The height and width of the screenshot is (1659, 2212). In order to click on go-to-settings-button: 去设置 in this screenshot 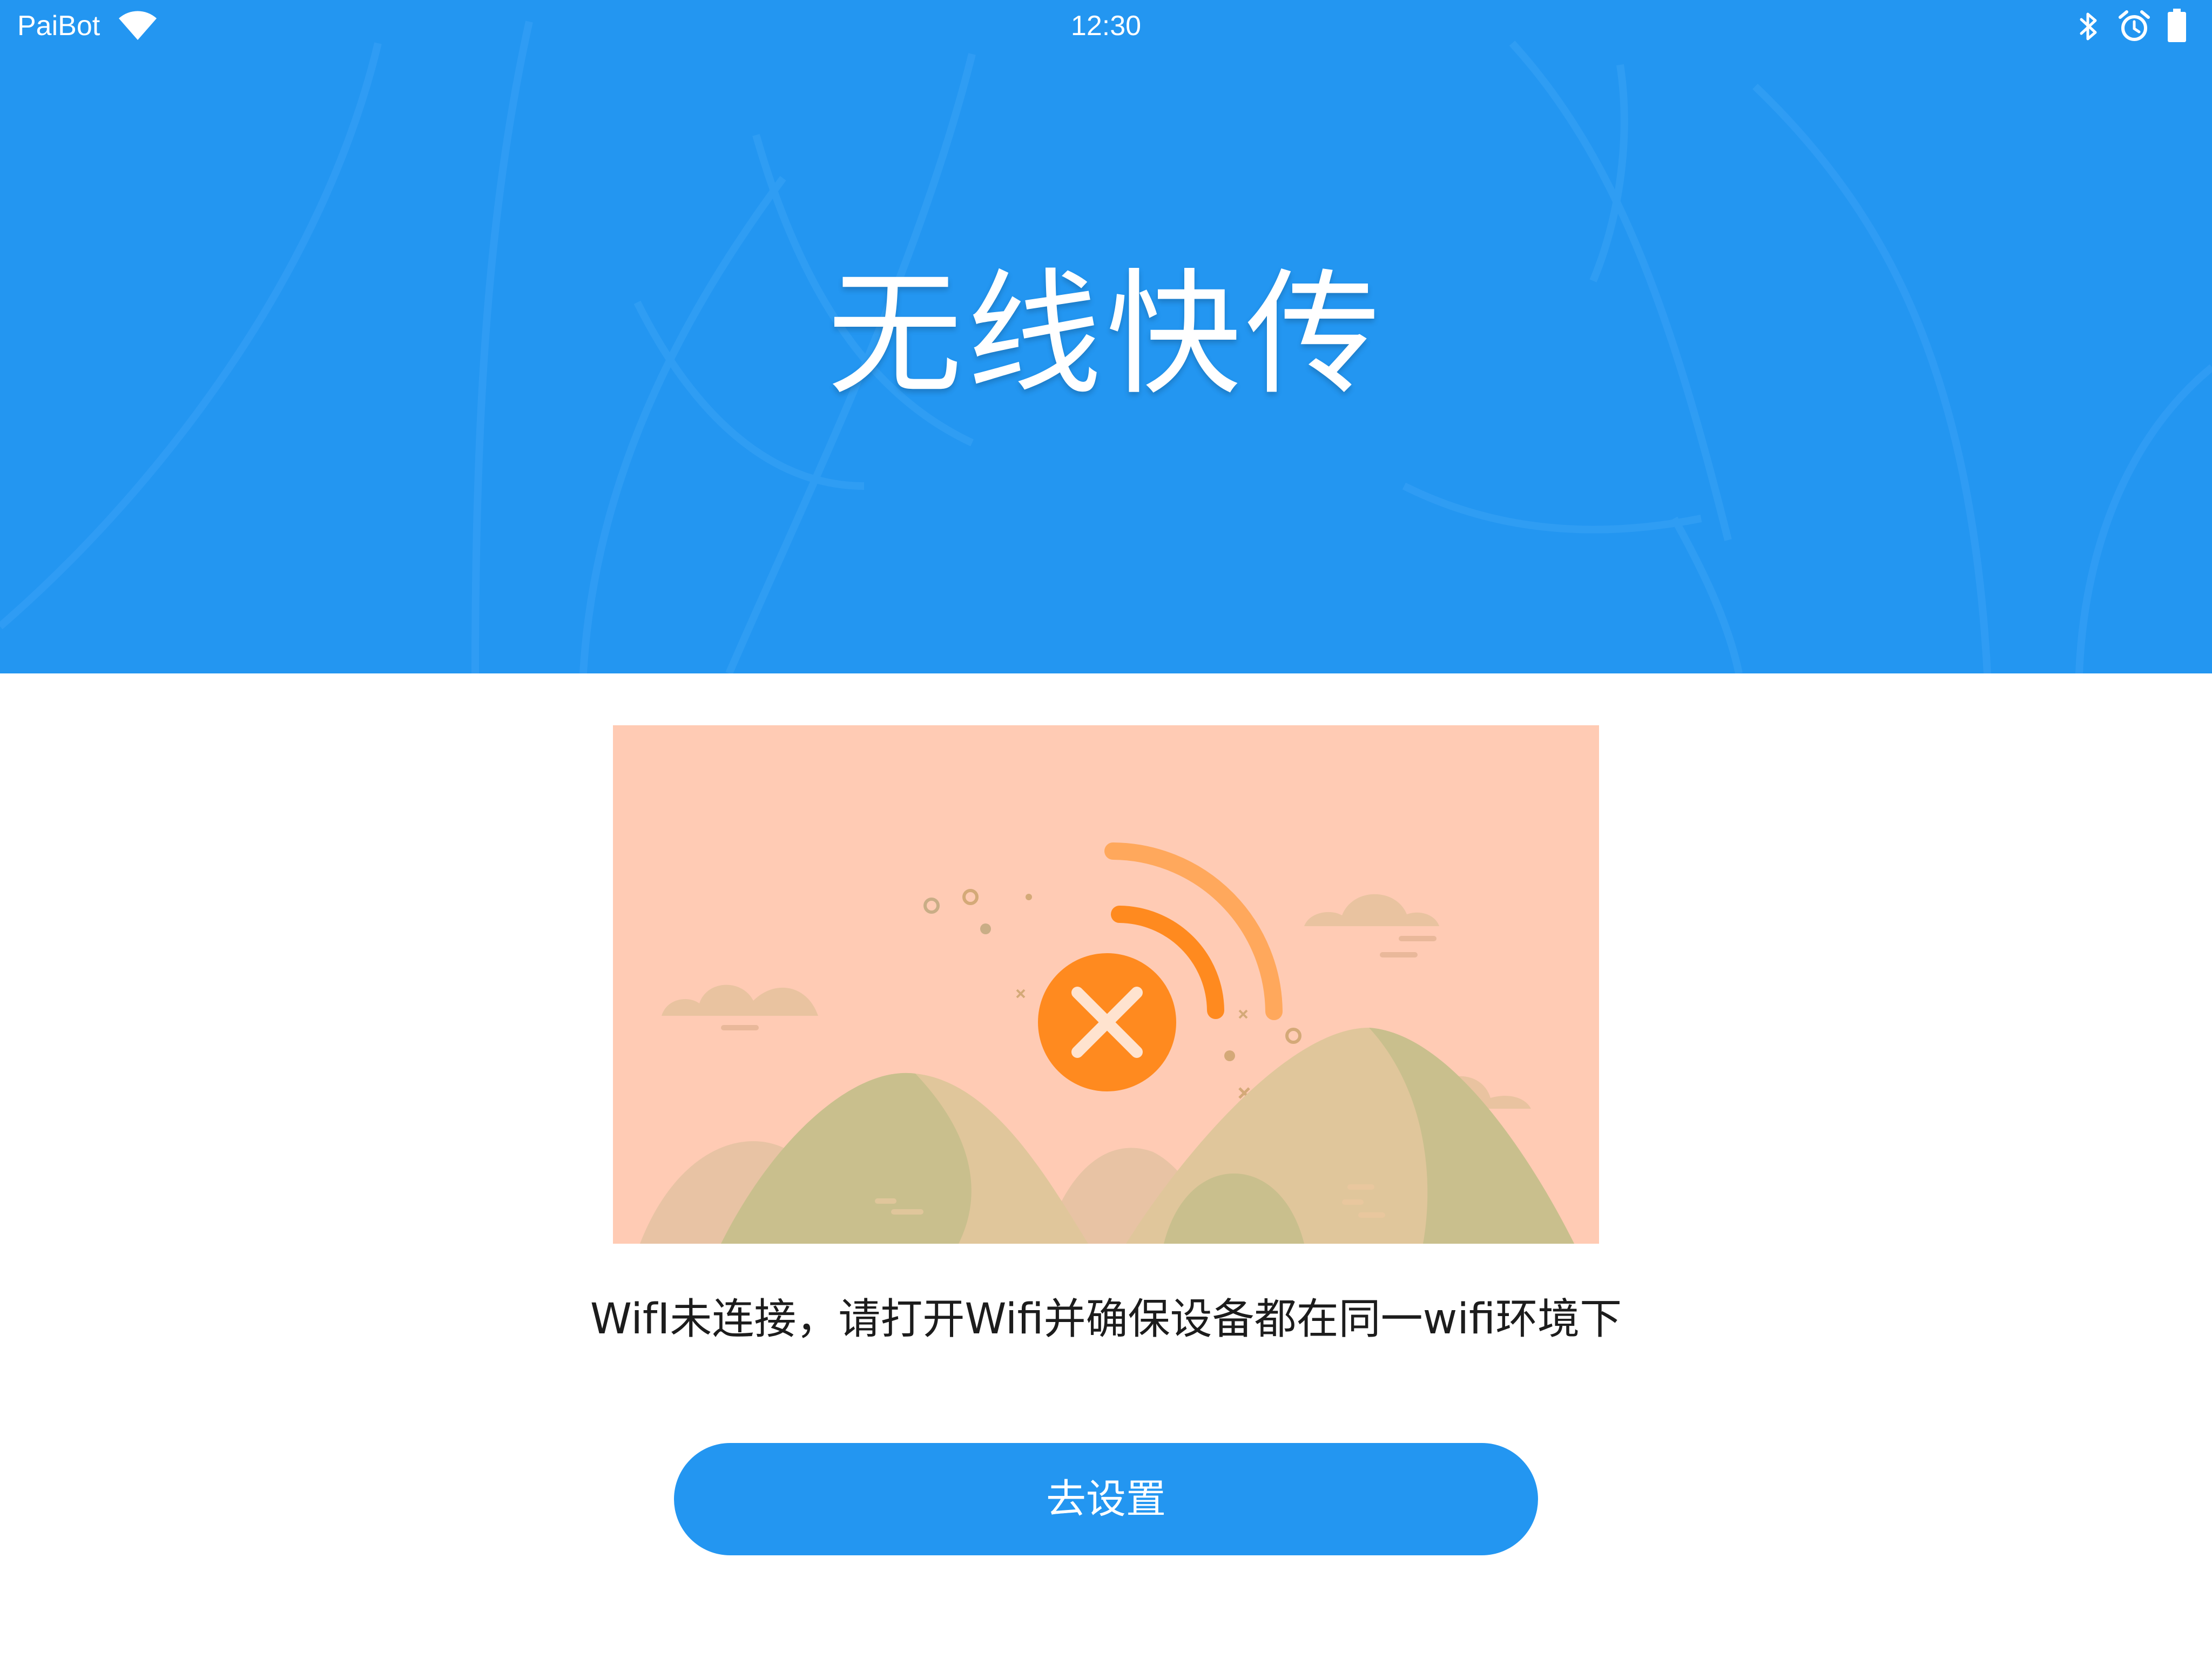, I will do `click(1106, 1499)`.